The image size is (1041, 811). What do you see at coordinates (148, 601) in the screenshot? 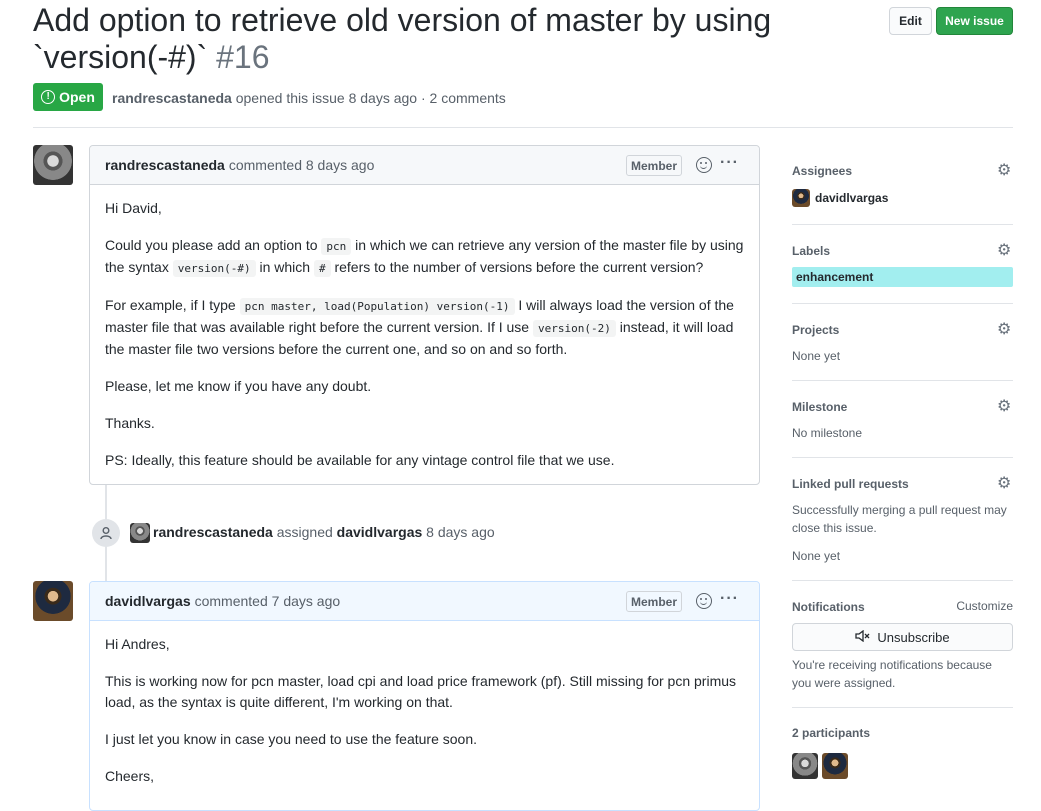
I see `comment-author-link: davidlvargas` at bounding box center [148, 601].